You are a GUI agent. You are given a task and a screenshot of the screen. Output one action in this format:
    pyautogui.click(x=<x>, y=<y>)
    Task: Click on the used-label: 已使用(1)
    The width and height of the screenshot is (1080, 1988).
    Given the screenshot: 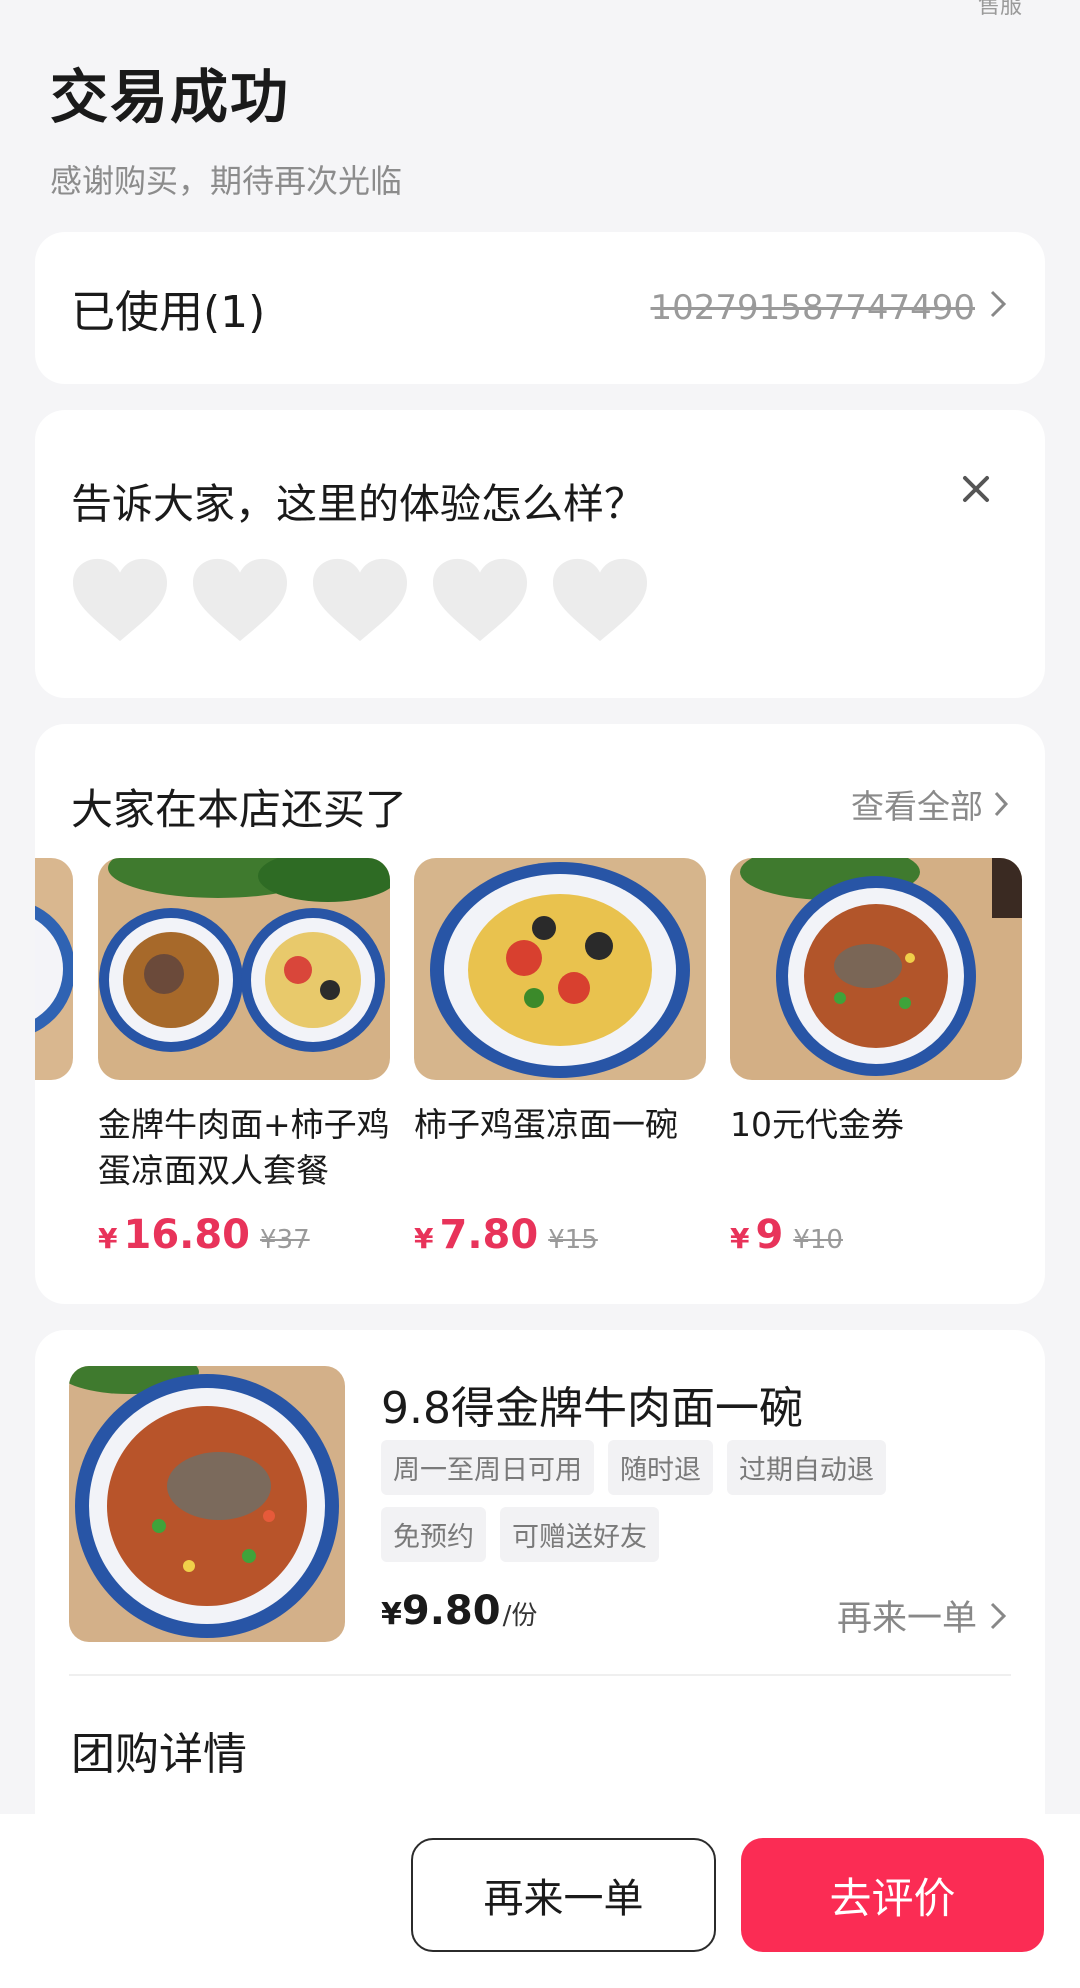 What is the action you would take?
    pyautogui.click(x=168, y=312)
    